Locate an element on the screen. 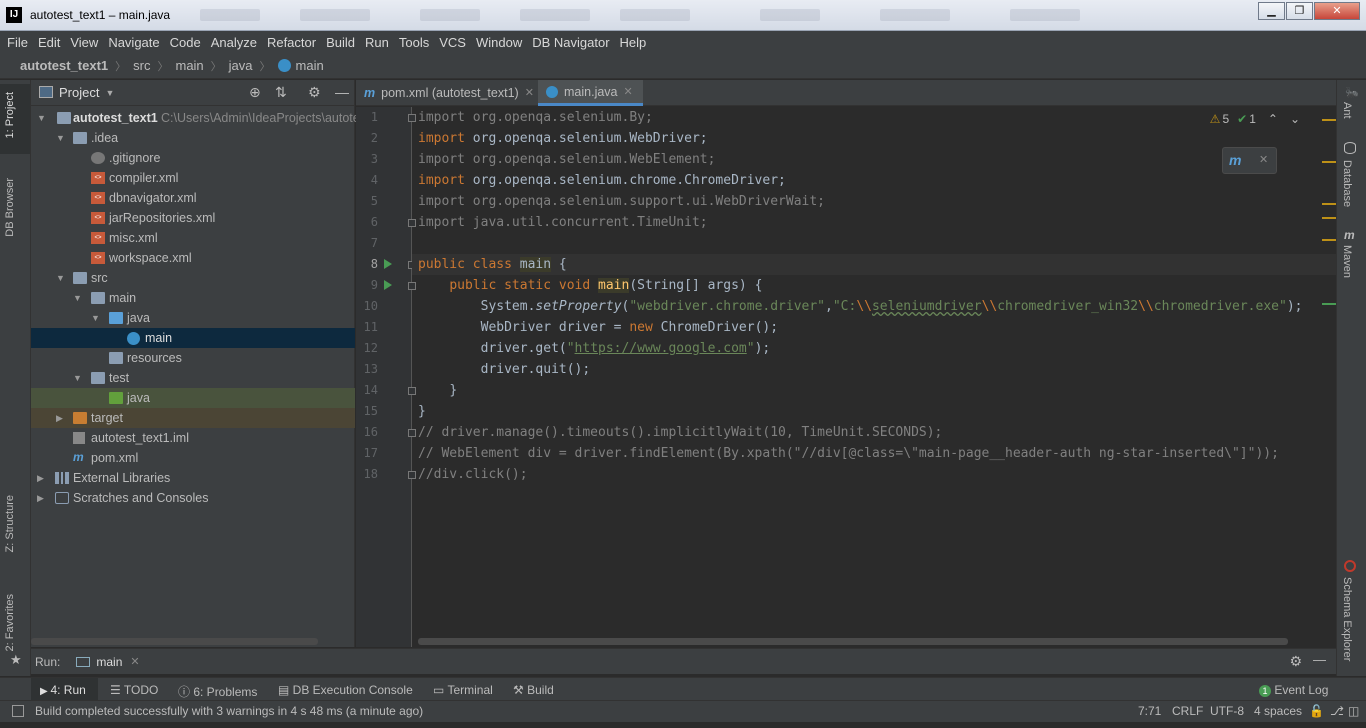 Image resolution: width=1366 pixels, height=728 pixels. tab-main-java: main.java ✕ is located at coordinates (590, 93).